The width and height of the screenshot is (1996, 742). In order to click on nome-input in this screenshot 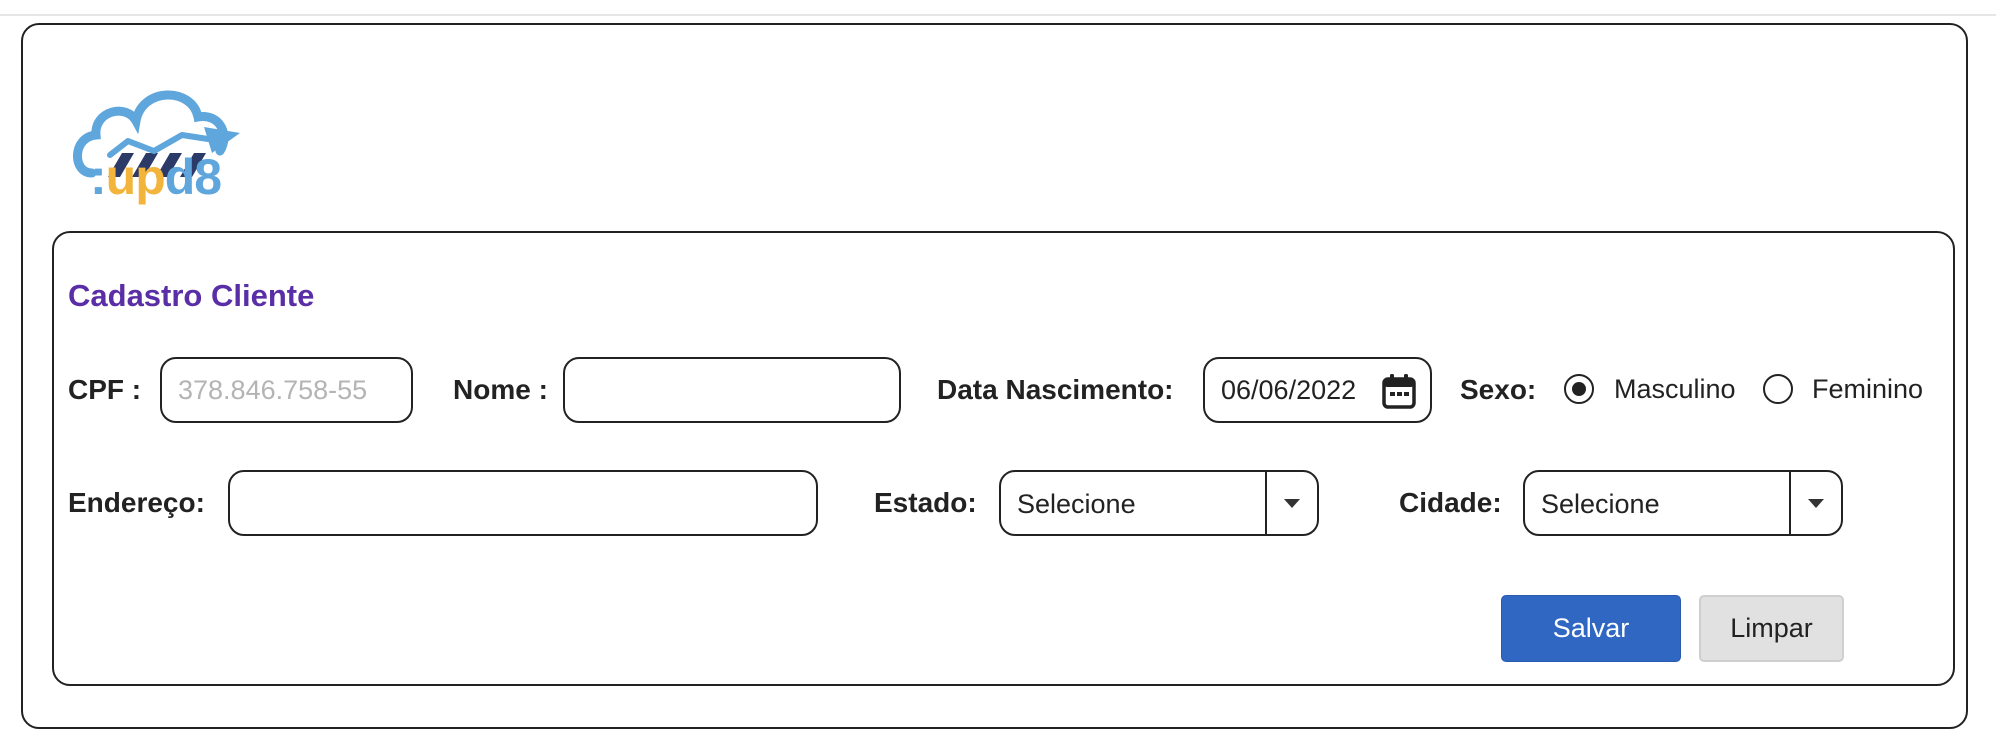, I will do `click(732, 390)`.